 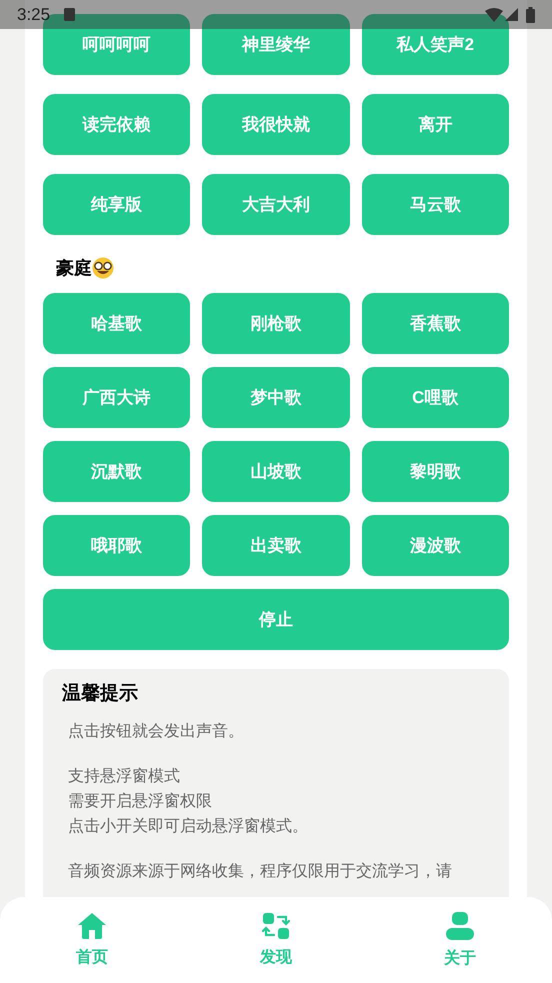 What do you see at coordinates (276, 124) in the screenshot?
I see `sound-button: 我很快就` at bounding box center [276, 124].